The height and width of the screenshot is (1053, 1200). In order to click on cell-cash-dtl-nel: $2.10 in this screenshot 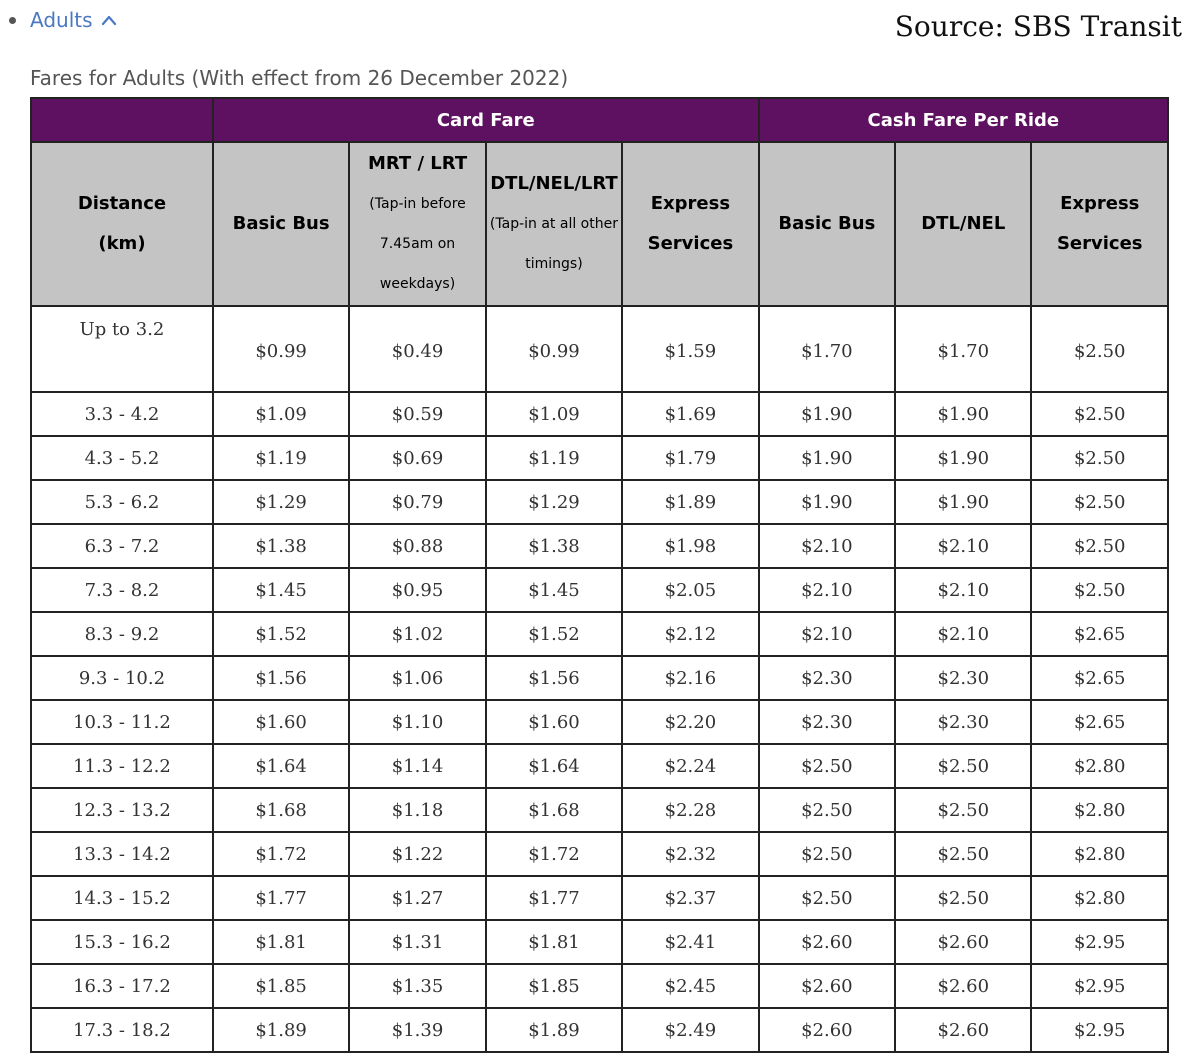, I will do `click(963, 634)`.